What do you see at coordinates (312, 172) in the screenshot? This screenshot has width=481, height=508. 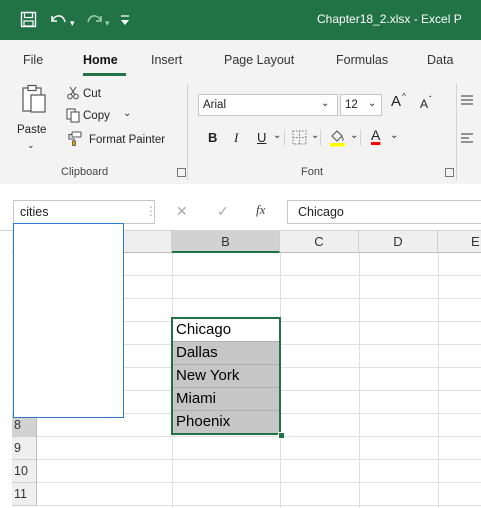 I see `font-group-label: Font` at bounding box center [312, 172].